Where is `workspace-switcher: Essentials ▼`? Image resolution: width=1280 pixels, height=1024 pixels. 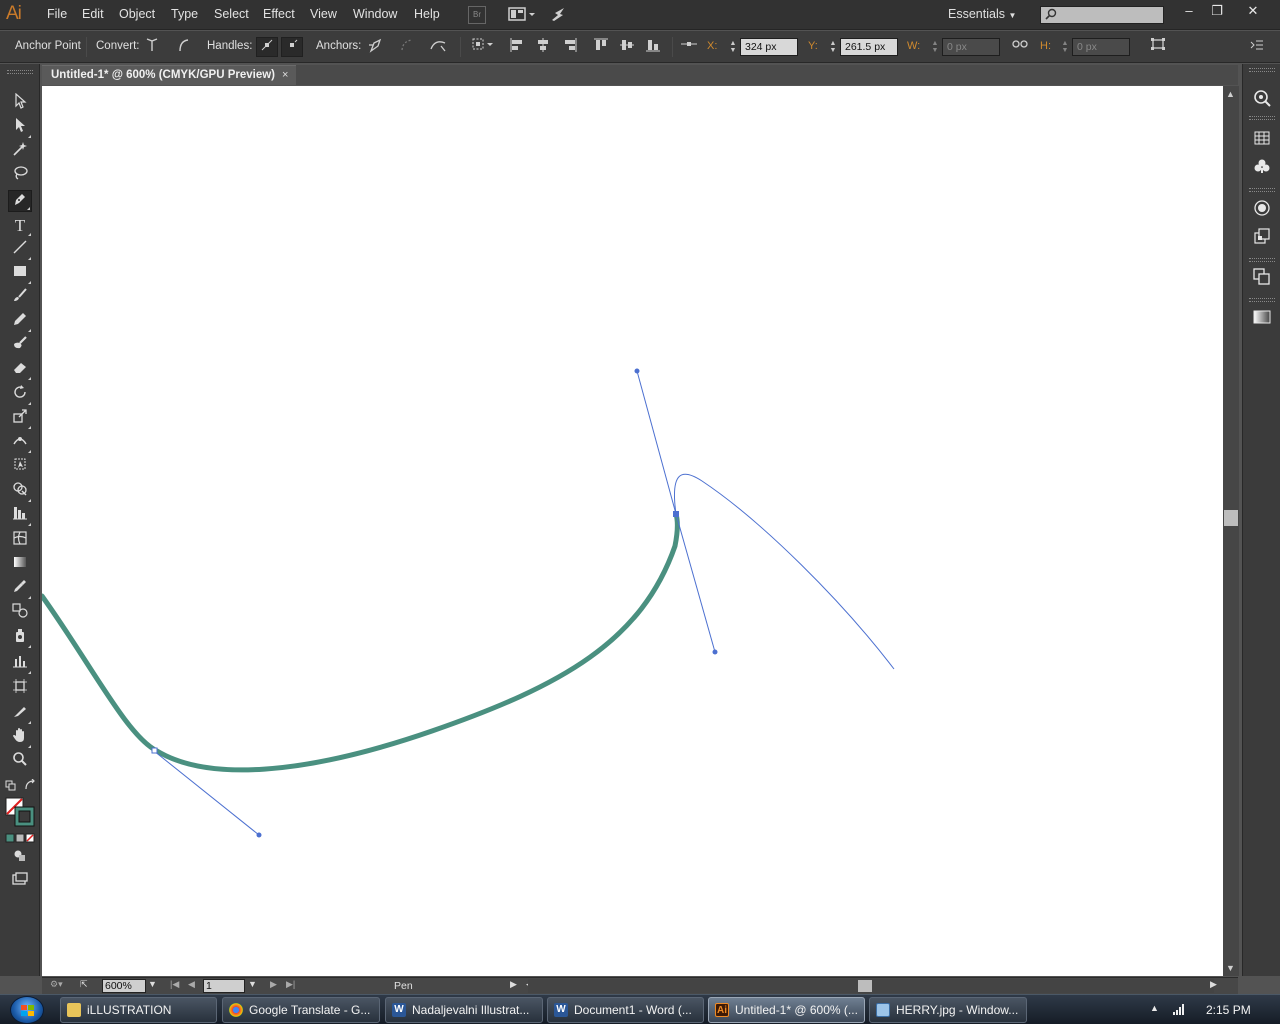 workspace-switcher: Essentials ▼ is located at coordinates (982, 14).